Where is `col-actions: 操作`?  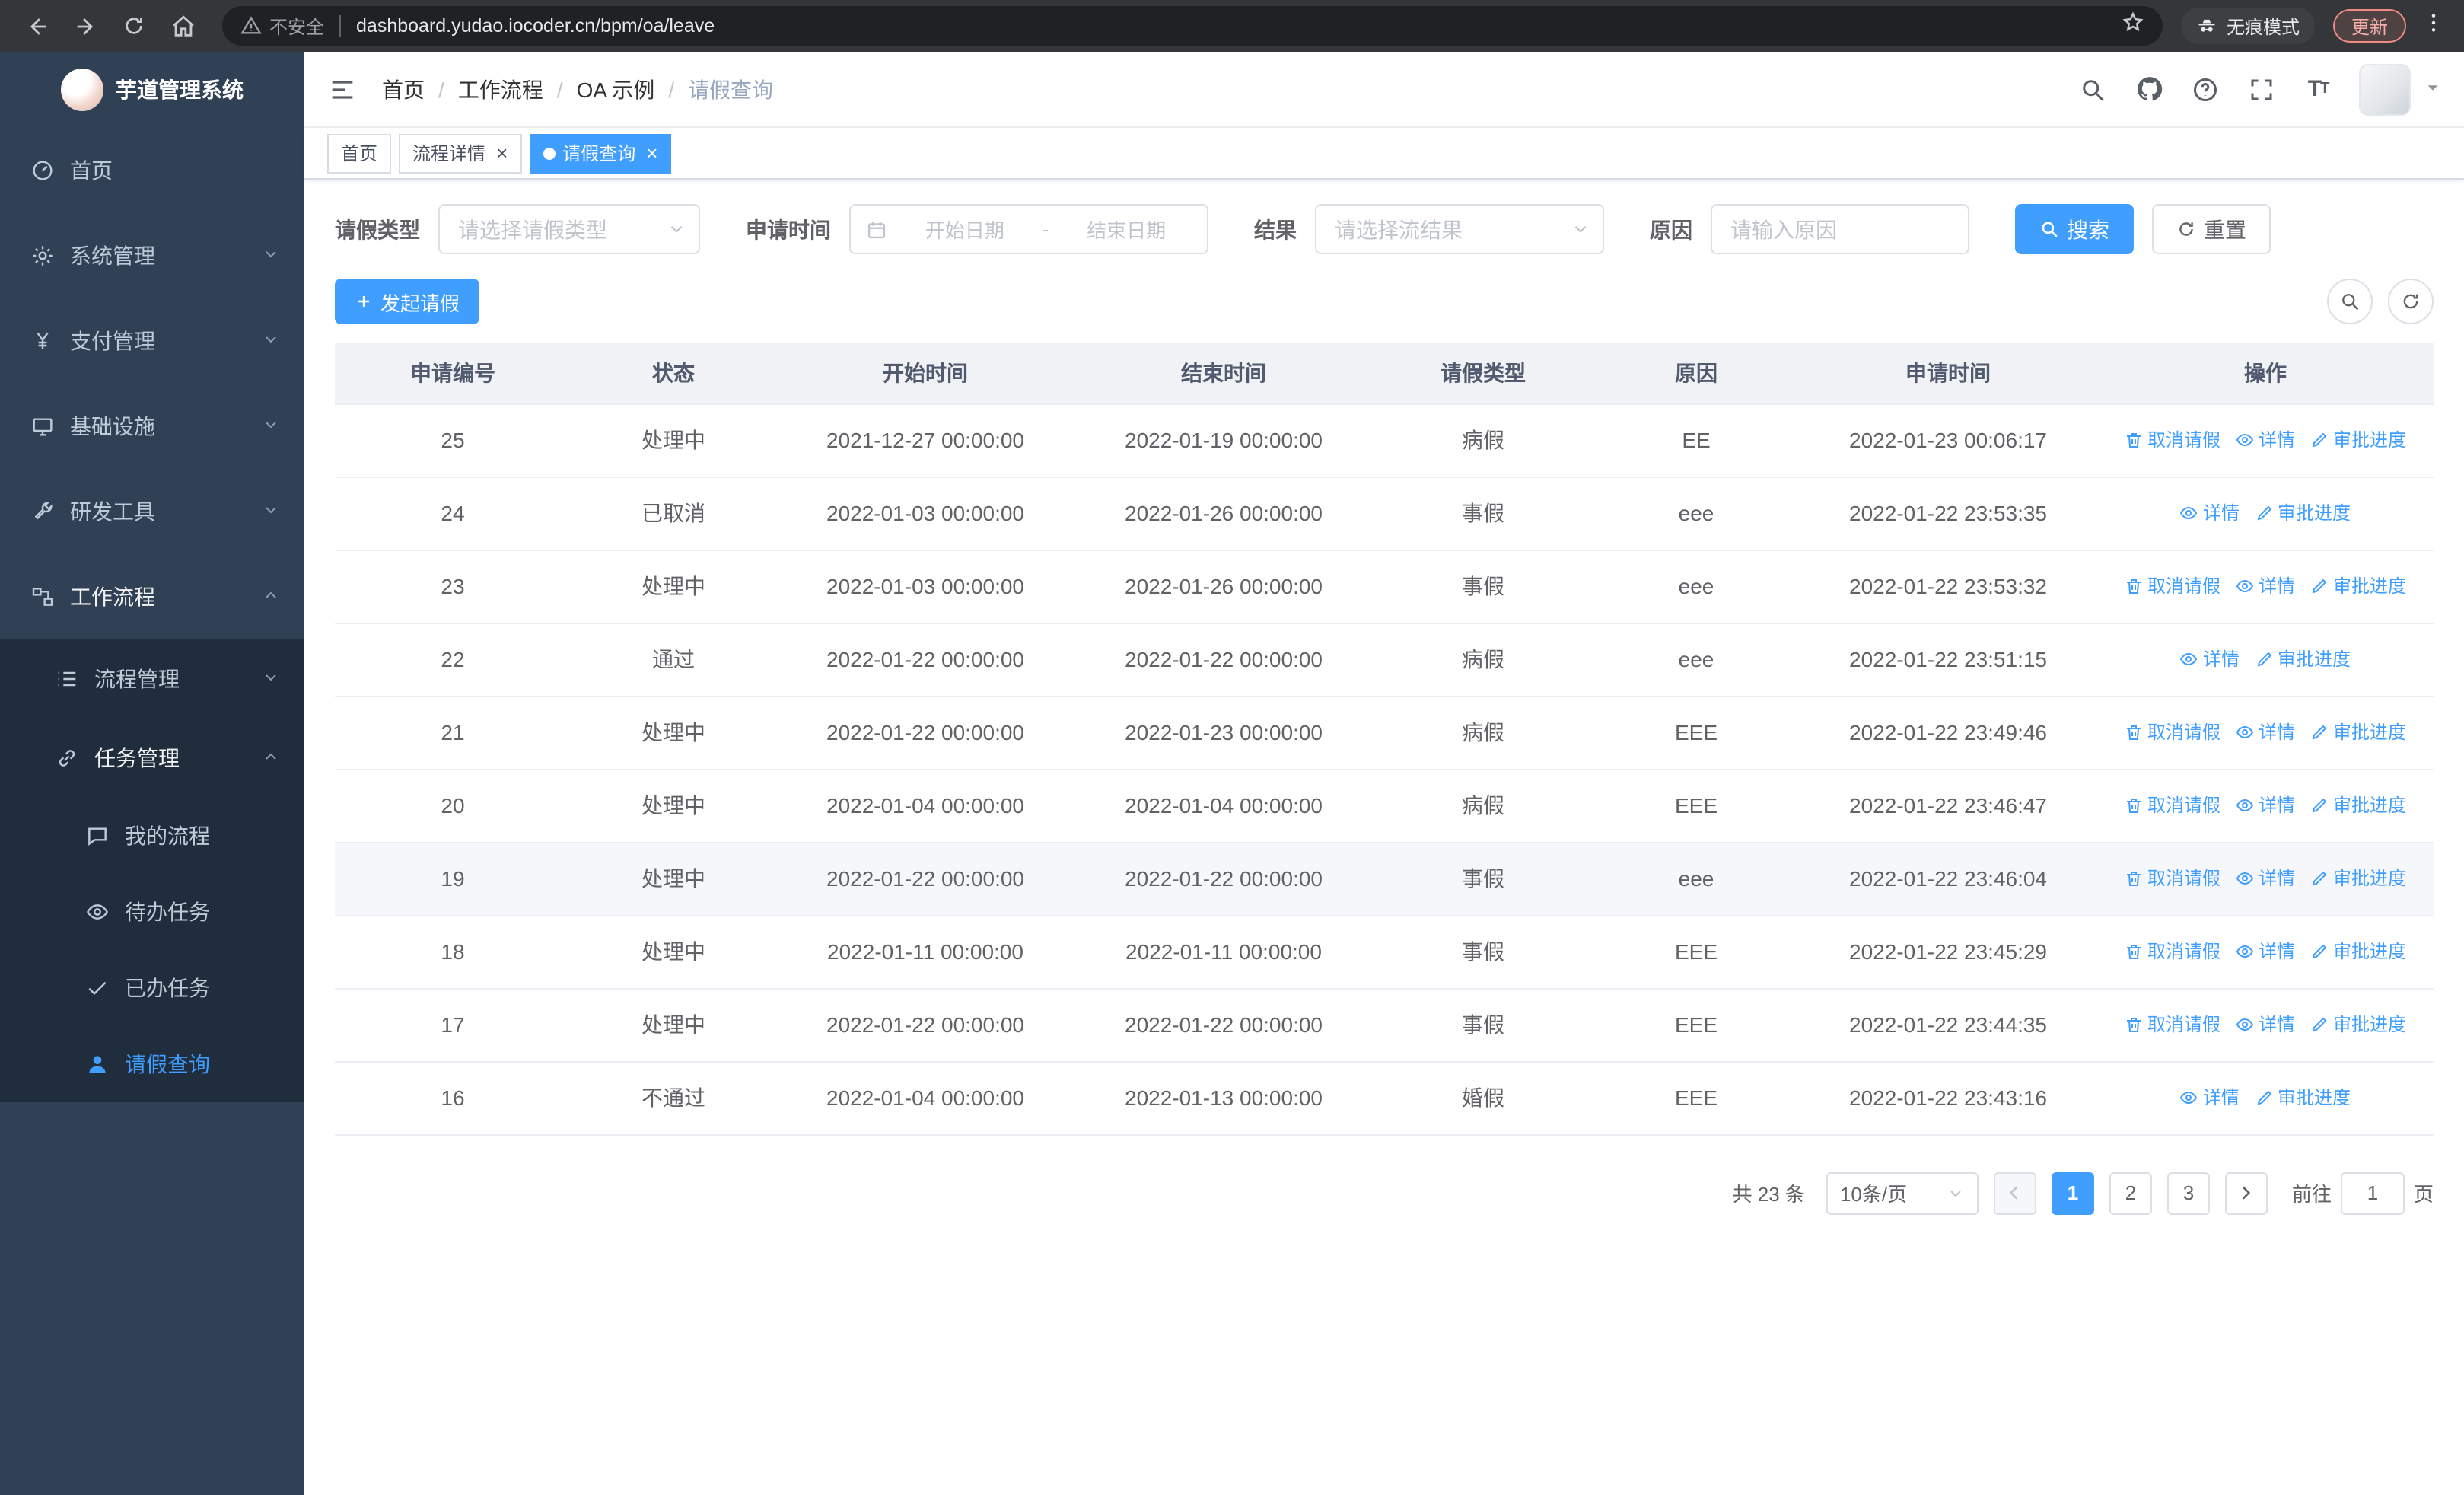
col-actions: 操作 is located at coordinates (2265, 373).